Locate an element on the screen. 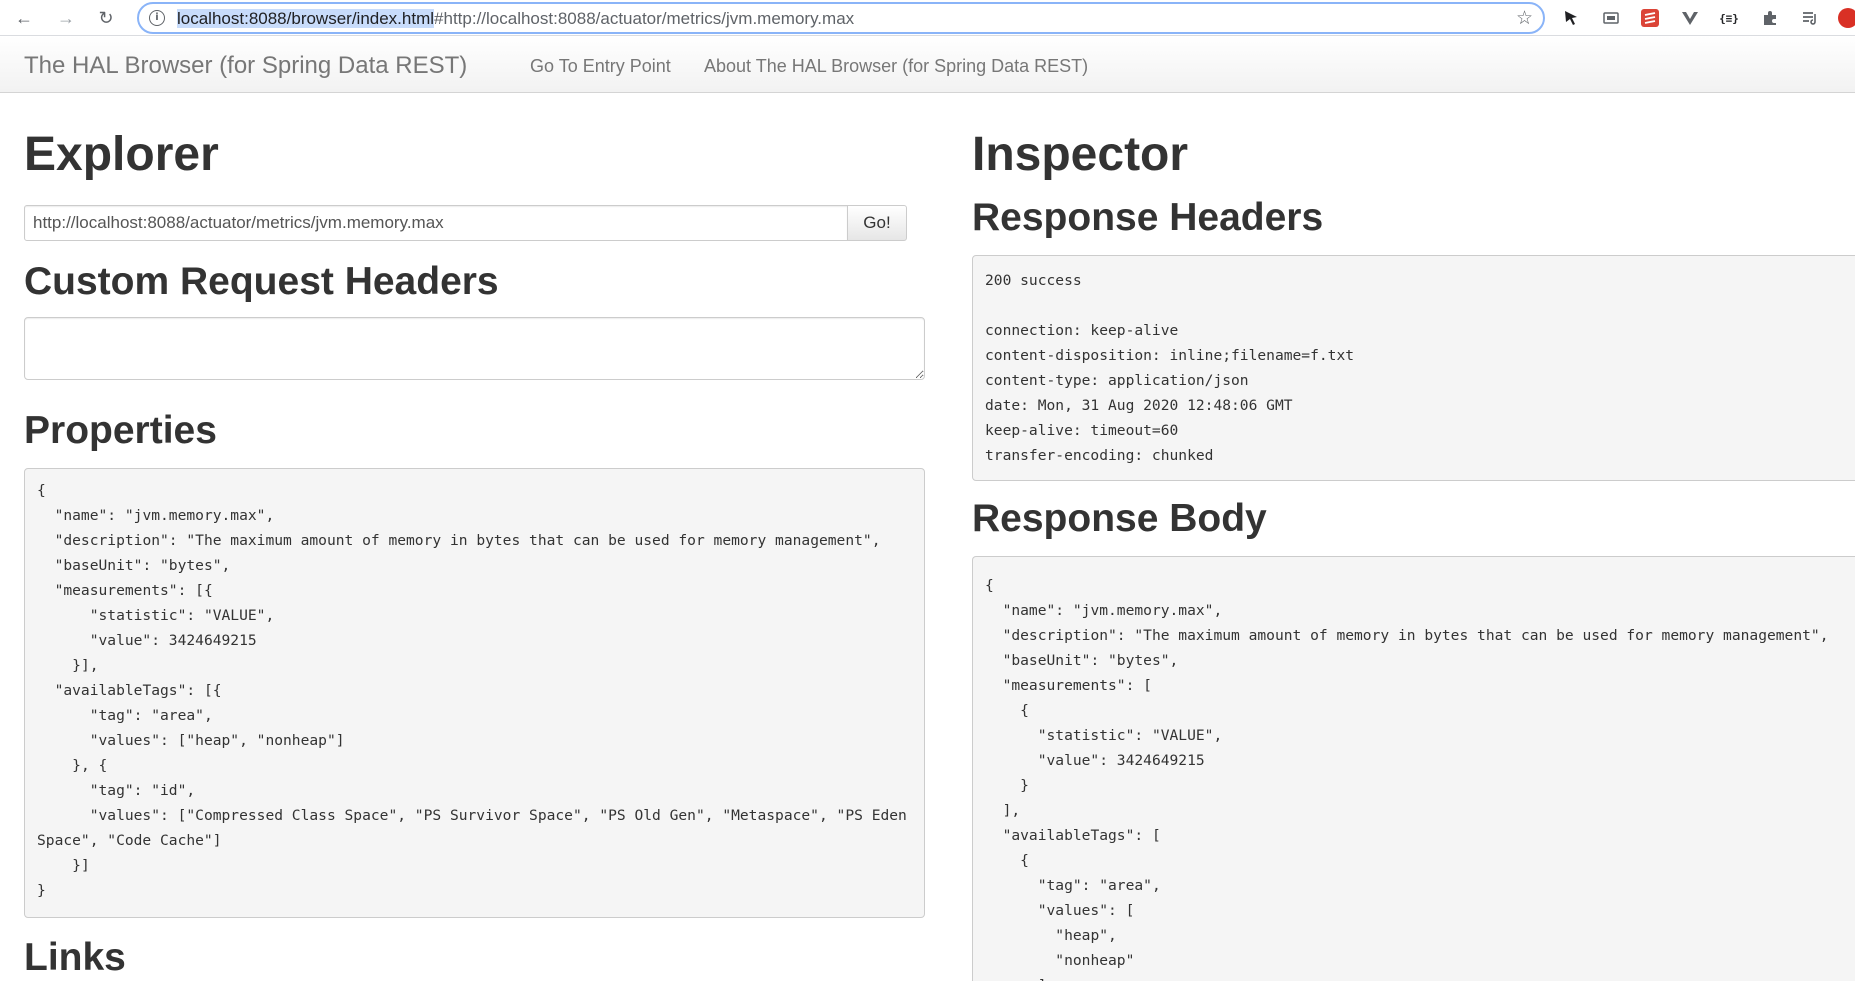  url-highlighted: localhost:8088/browser/index.html is located at coordinates (306, 18).